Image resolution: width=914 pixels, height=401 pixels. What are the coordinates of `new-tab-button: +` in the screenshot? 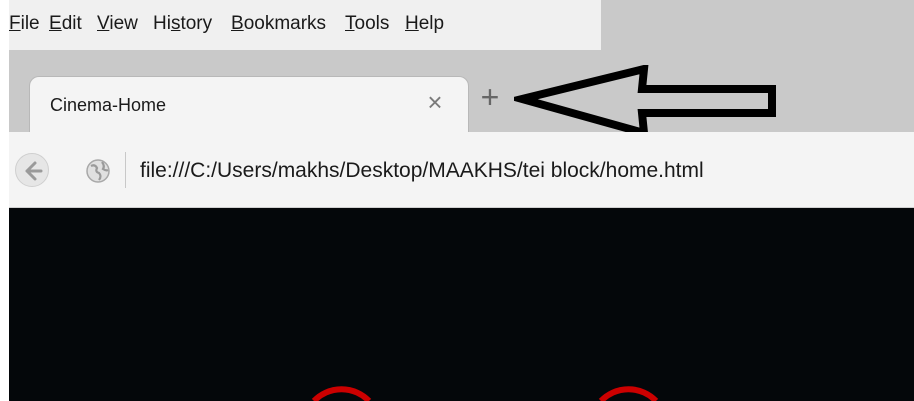 It's located at (490, 97).